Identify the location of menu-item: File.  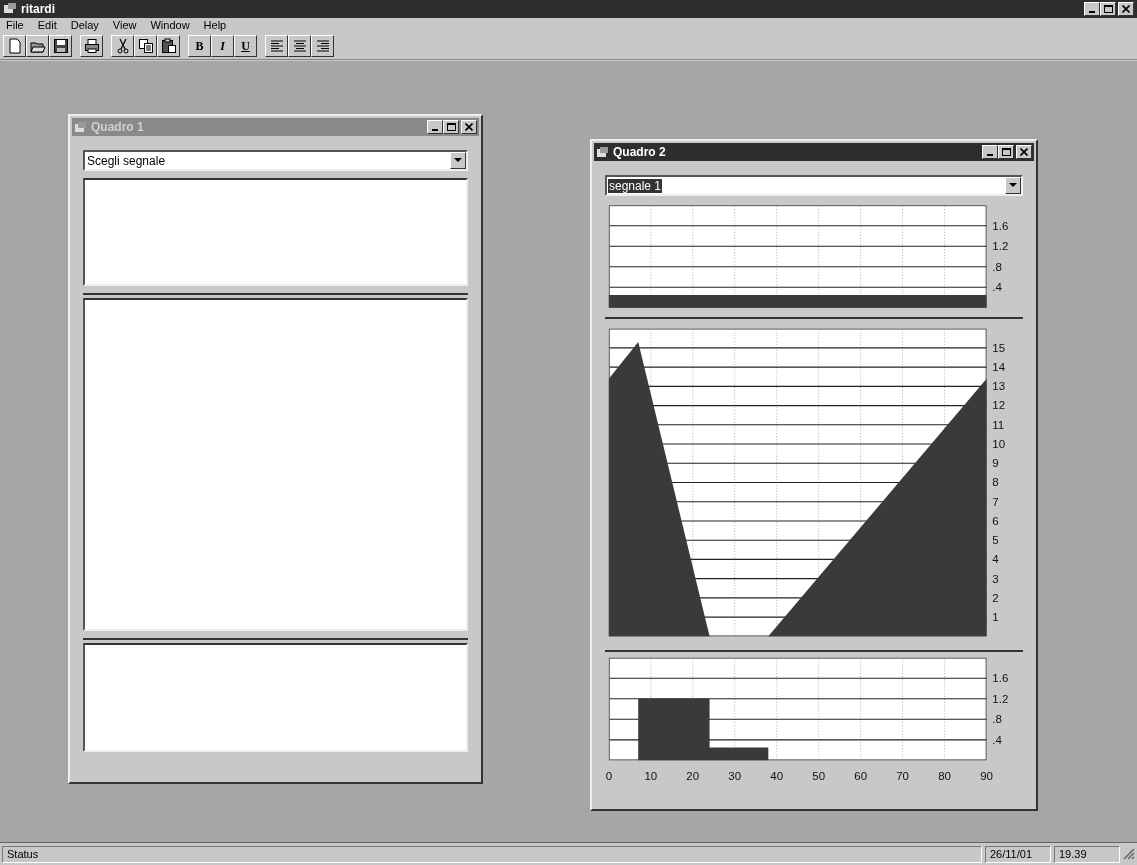
(15, 25).